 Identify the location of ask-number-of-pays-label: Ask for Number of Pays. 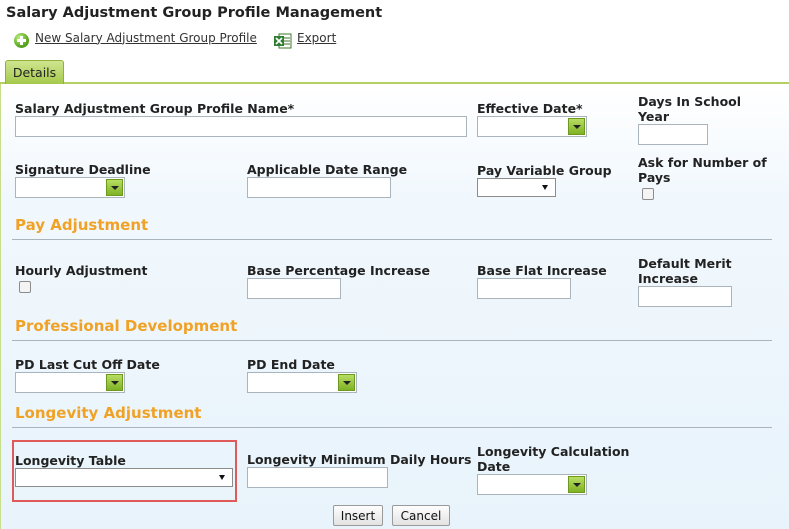
(702, 170).